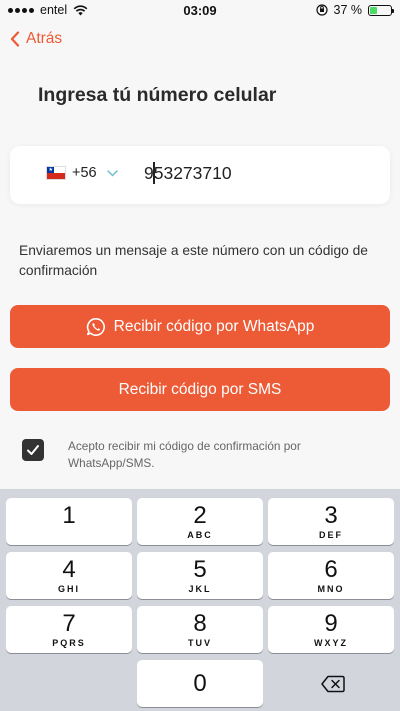 Image resolution: width=400 pixels, height=711 pixels. What do you see at coordinates (200, 643) in the screenshot?
I see `key-letters: TUV` at bounding box center [200, 643].